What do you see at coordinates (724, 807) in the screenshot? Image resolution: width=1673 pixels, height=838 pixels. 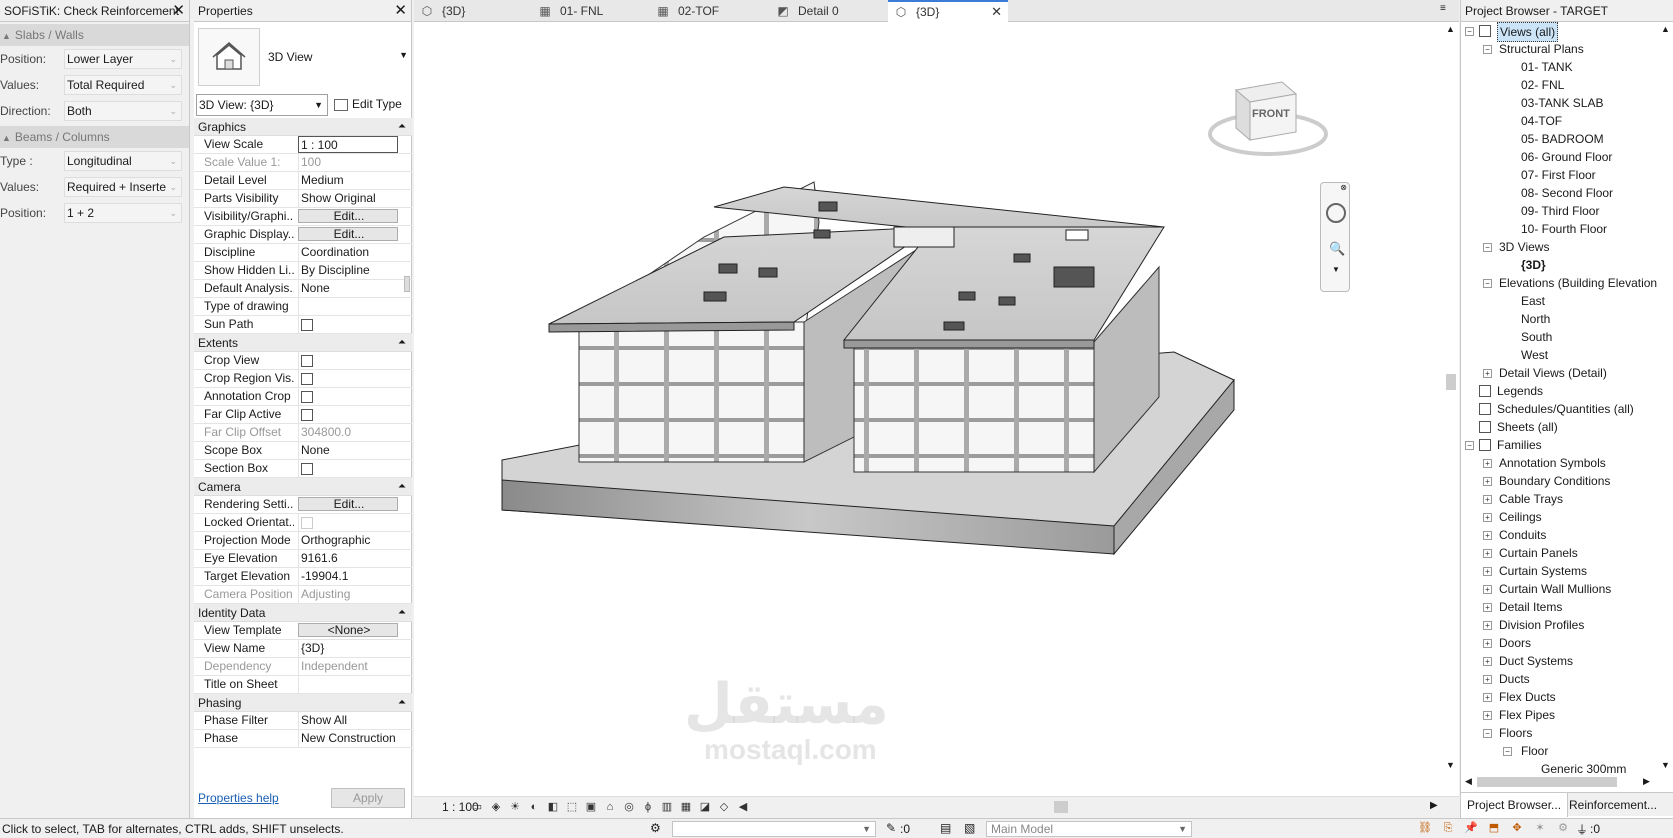 I see `highlight-displacement-icon: ◇` at bounding box center [724, 807].